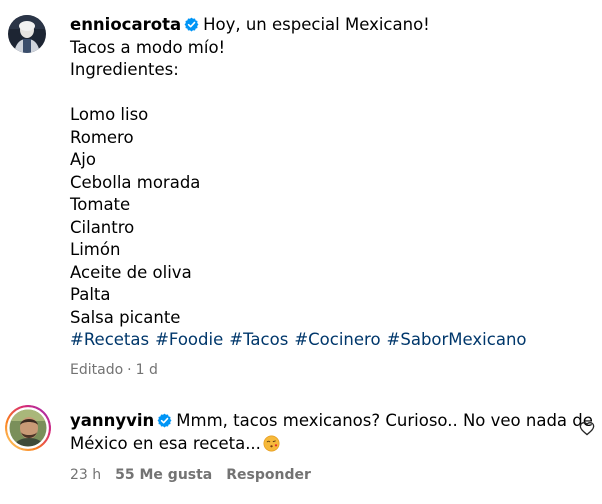 The width and height of the screenshot is (602, 504). What do you see at coordinates (189, 339) in the screenshot?
I see `hashtag-link: #Foodie` at bounding box center [189, 339].